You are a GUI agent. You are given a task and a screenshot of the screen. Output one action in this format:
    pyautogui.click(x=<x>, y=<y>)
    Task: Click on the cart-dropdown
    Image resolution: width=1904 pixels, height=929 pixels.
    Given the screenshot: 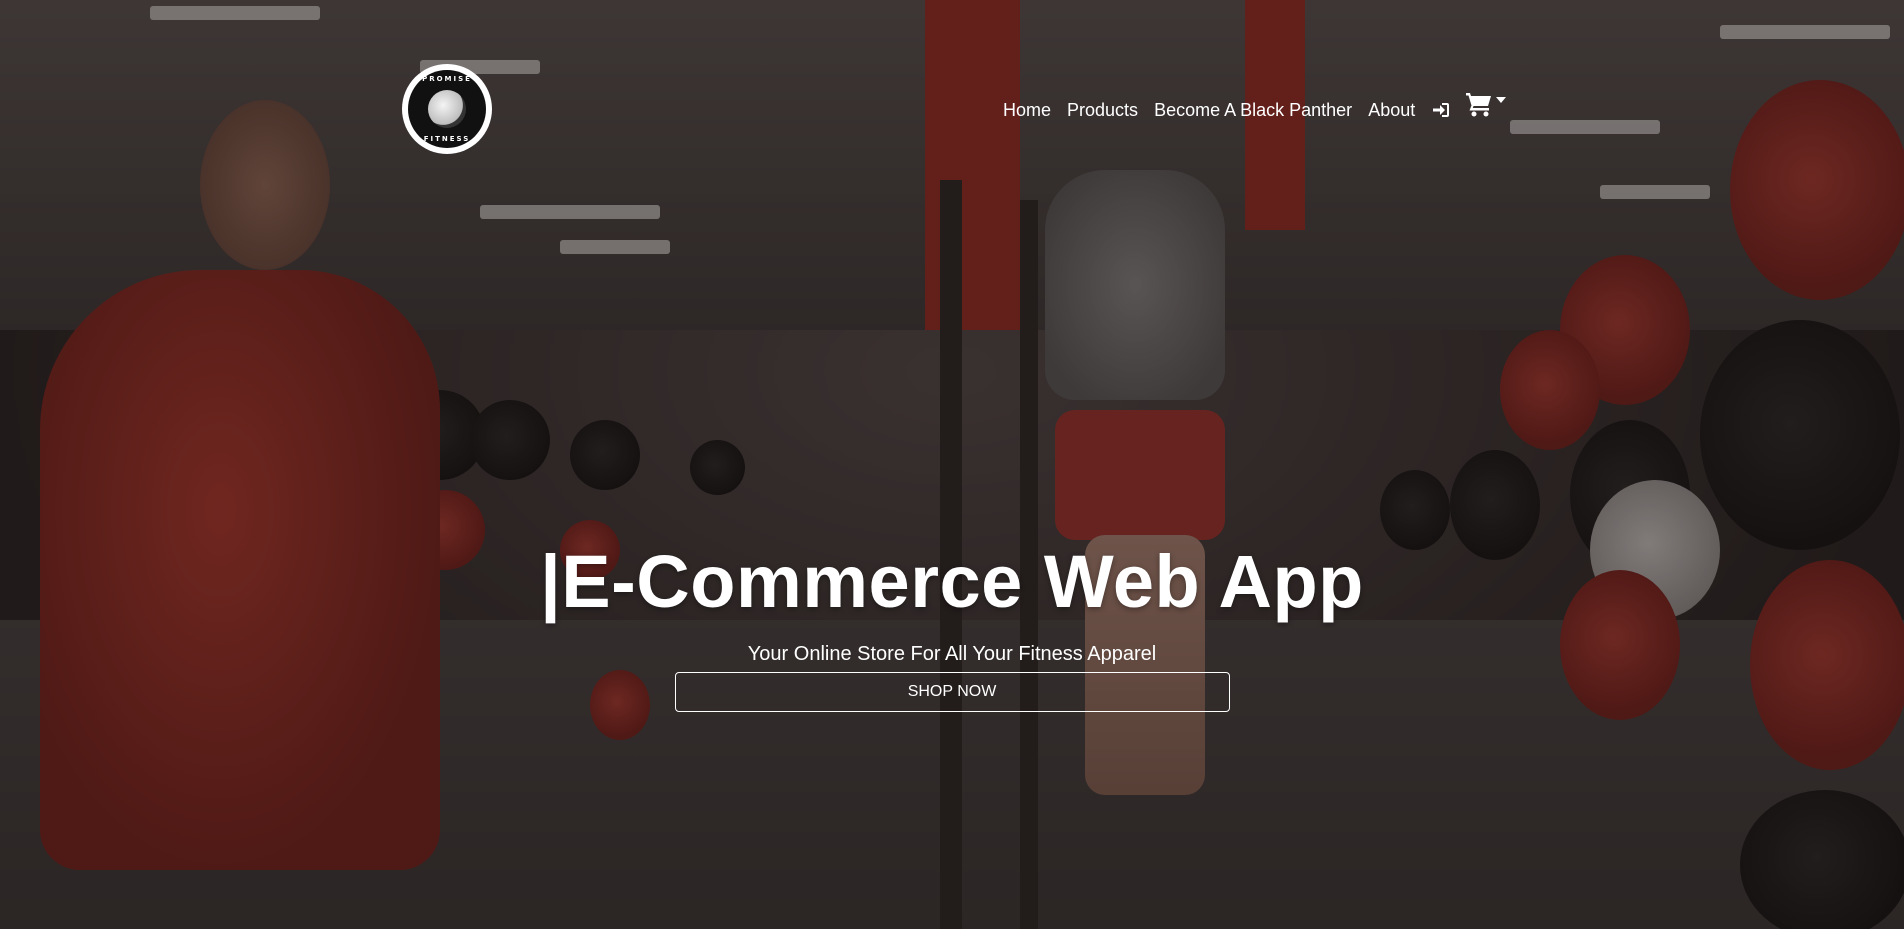 What is the action you would take?
    pyautogui.click(x=1486, y=104)
    